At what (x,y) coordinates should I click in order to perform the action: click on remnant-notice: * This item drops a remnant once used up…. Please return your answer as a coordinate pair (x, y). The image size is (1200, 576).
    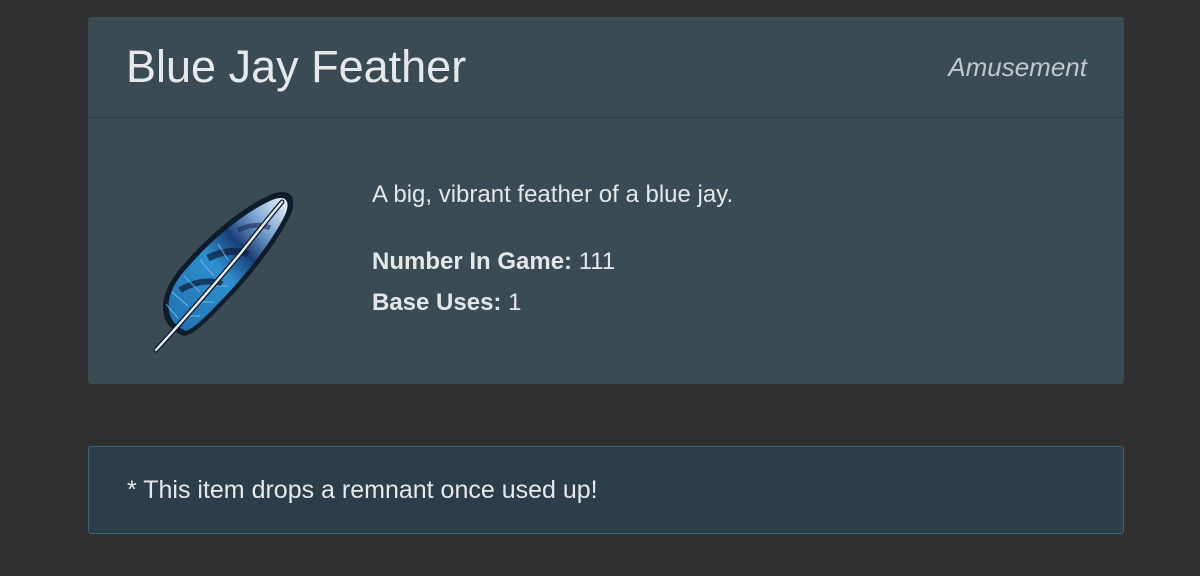
    Looking at the image, I should click on (606, 490).